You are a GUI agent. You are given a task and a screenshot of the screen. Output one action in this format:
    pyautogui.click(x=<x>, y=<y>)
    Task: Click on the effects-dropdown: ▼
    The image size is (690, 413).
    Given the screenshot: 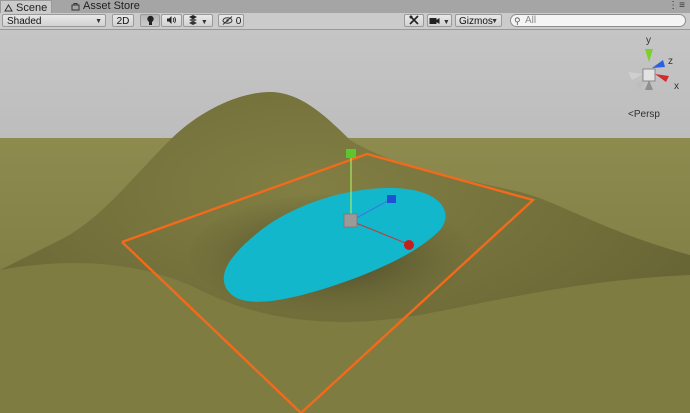 What is the action you would take?
    pyautogui.click(x=198, y=20)
    